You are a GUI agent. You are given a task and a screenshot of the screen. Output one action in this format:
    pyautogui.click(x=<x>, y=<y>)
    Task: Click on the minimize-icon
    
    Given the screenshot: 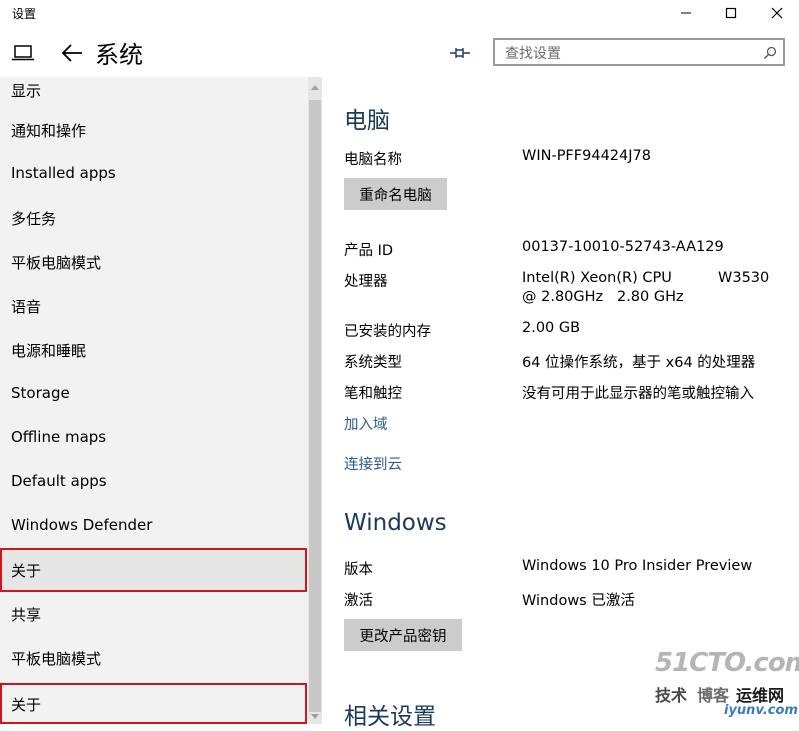 What is the action you would take?
    pyautogui.click(x=686, y=13)
    